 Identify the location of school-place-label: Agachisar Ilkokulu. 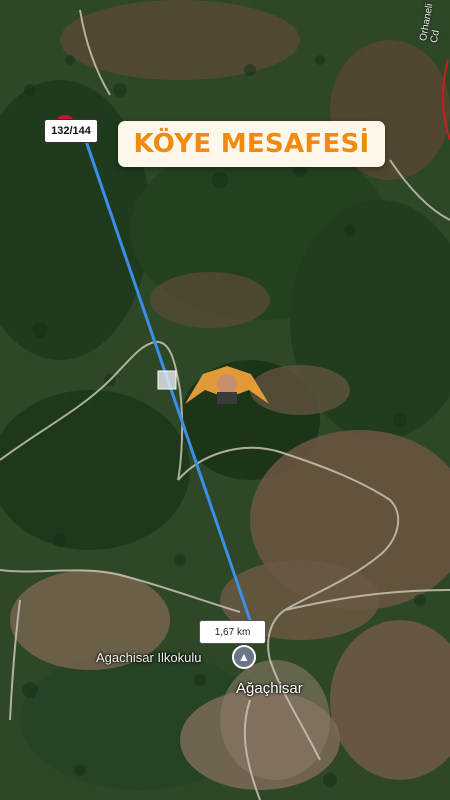
(163, 659).